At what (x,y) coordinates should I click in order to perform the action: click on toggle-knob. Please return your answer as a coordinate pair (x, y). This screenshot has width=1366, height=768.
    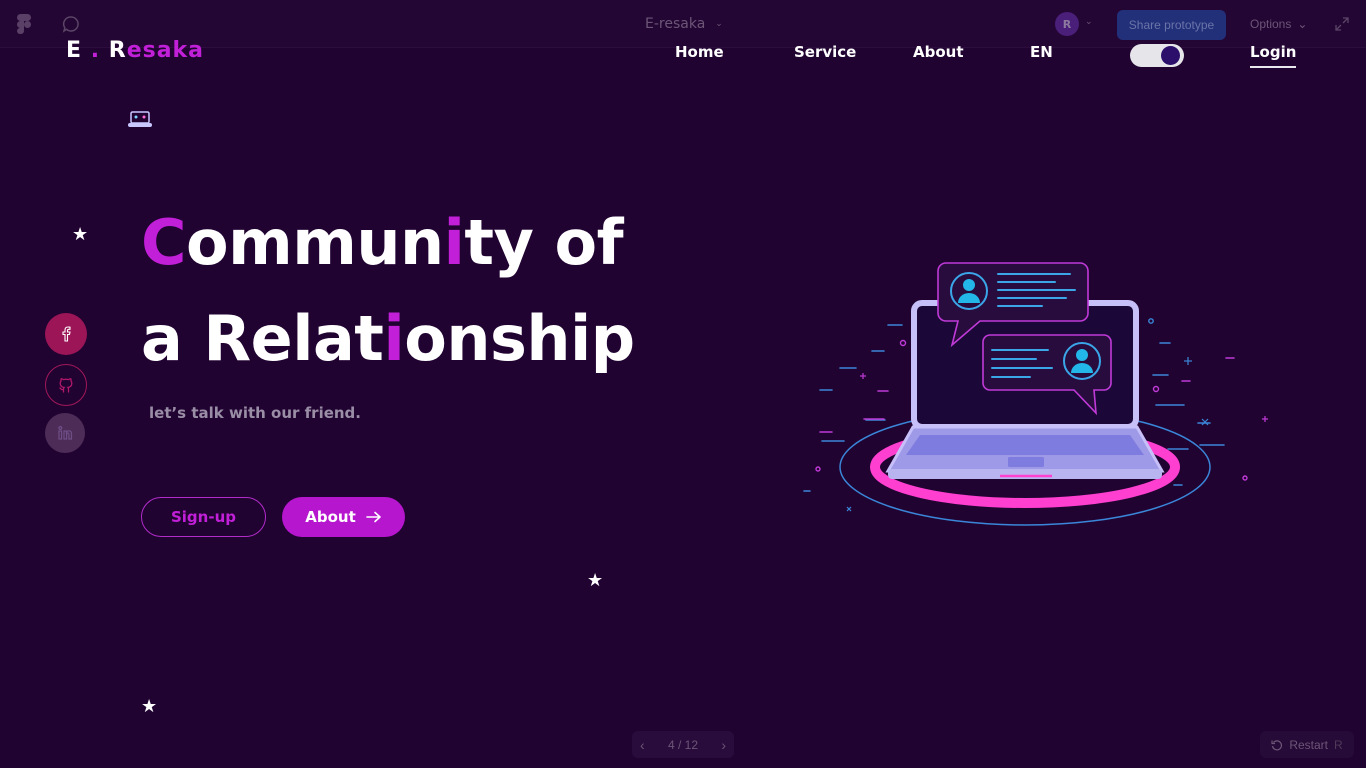
    Looking at the image, I should click on (1170, 55).